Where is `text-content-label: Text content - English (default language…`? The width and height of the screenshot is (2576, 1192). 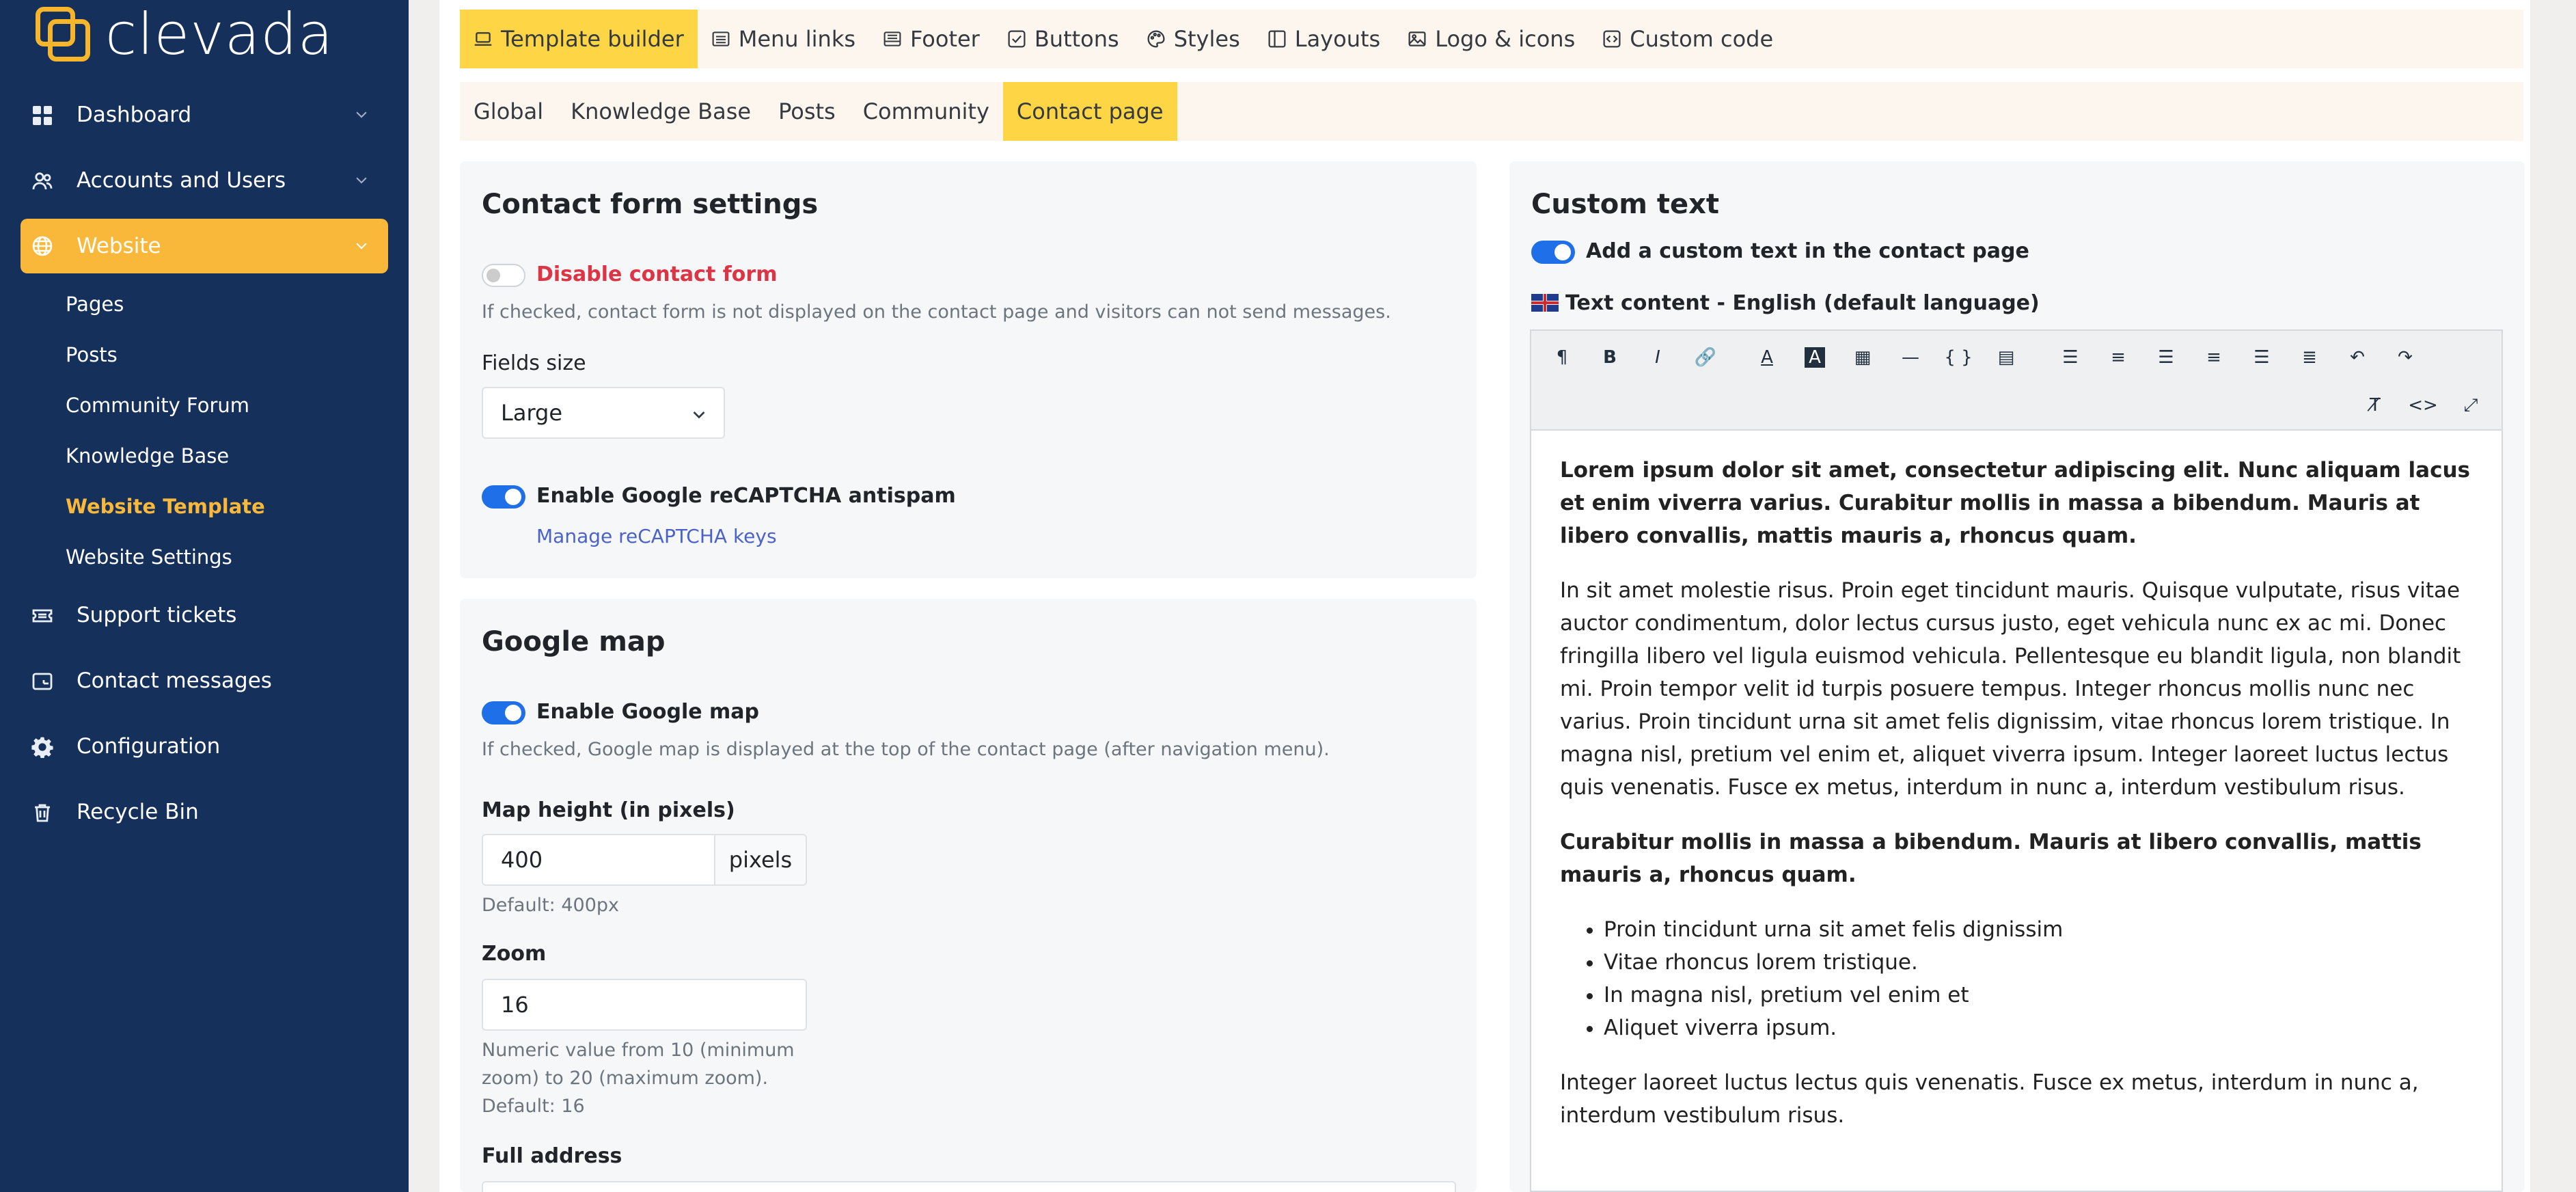 text-content-label: Text content - English (default language… is located at coordinates (1802, 303).